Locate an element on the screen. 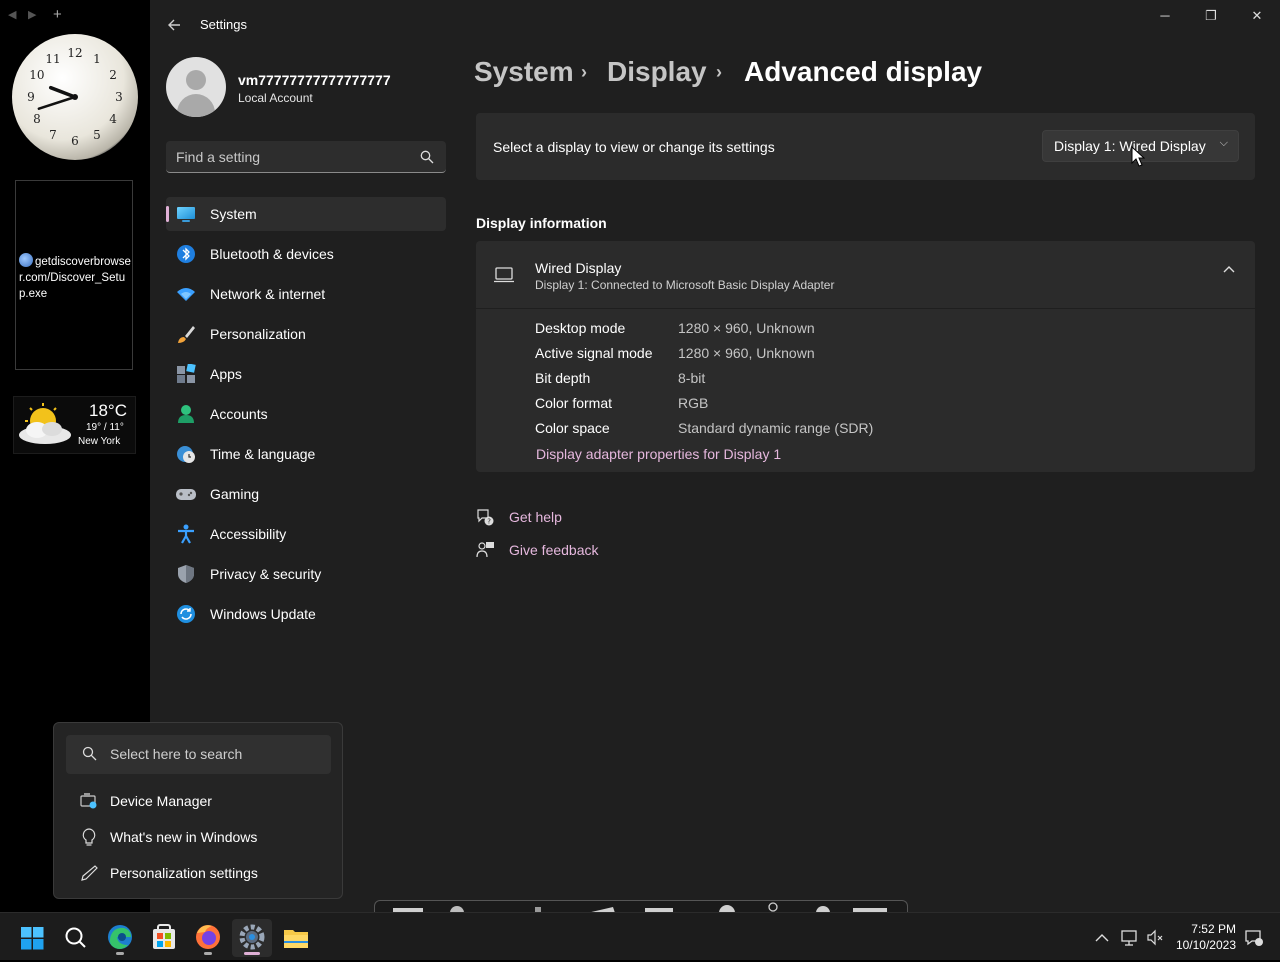 This screenshot has height=962, width=1280. sidebar-item-label: Network & internet is located at coordinates (268, 294).